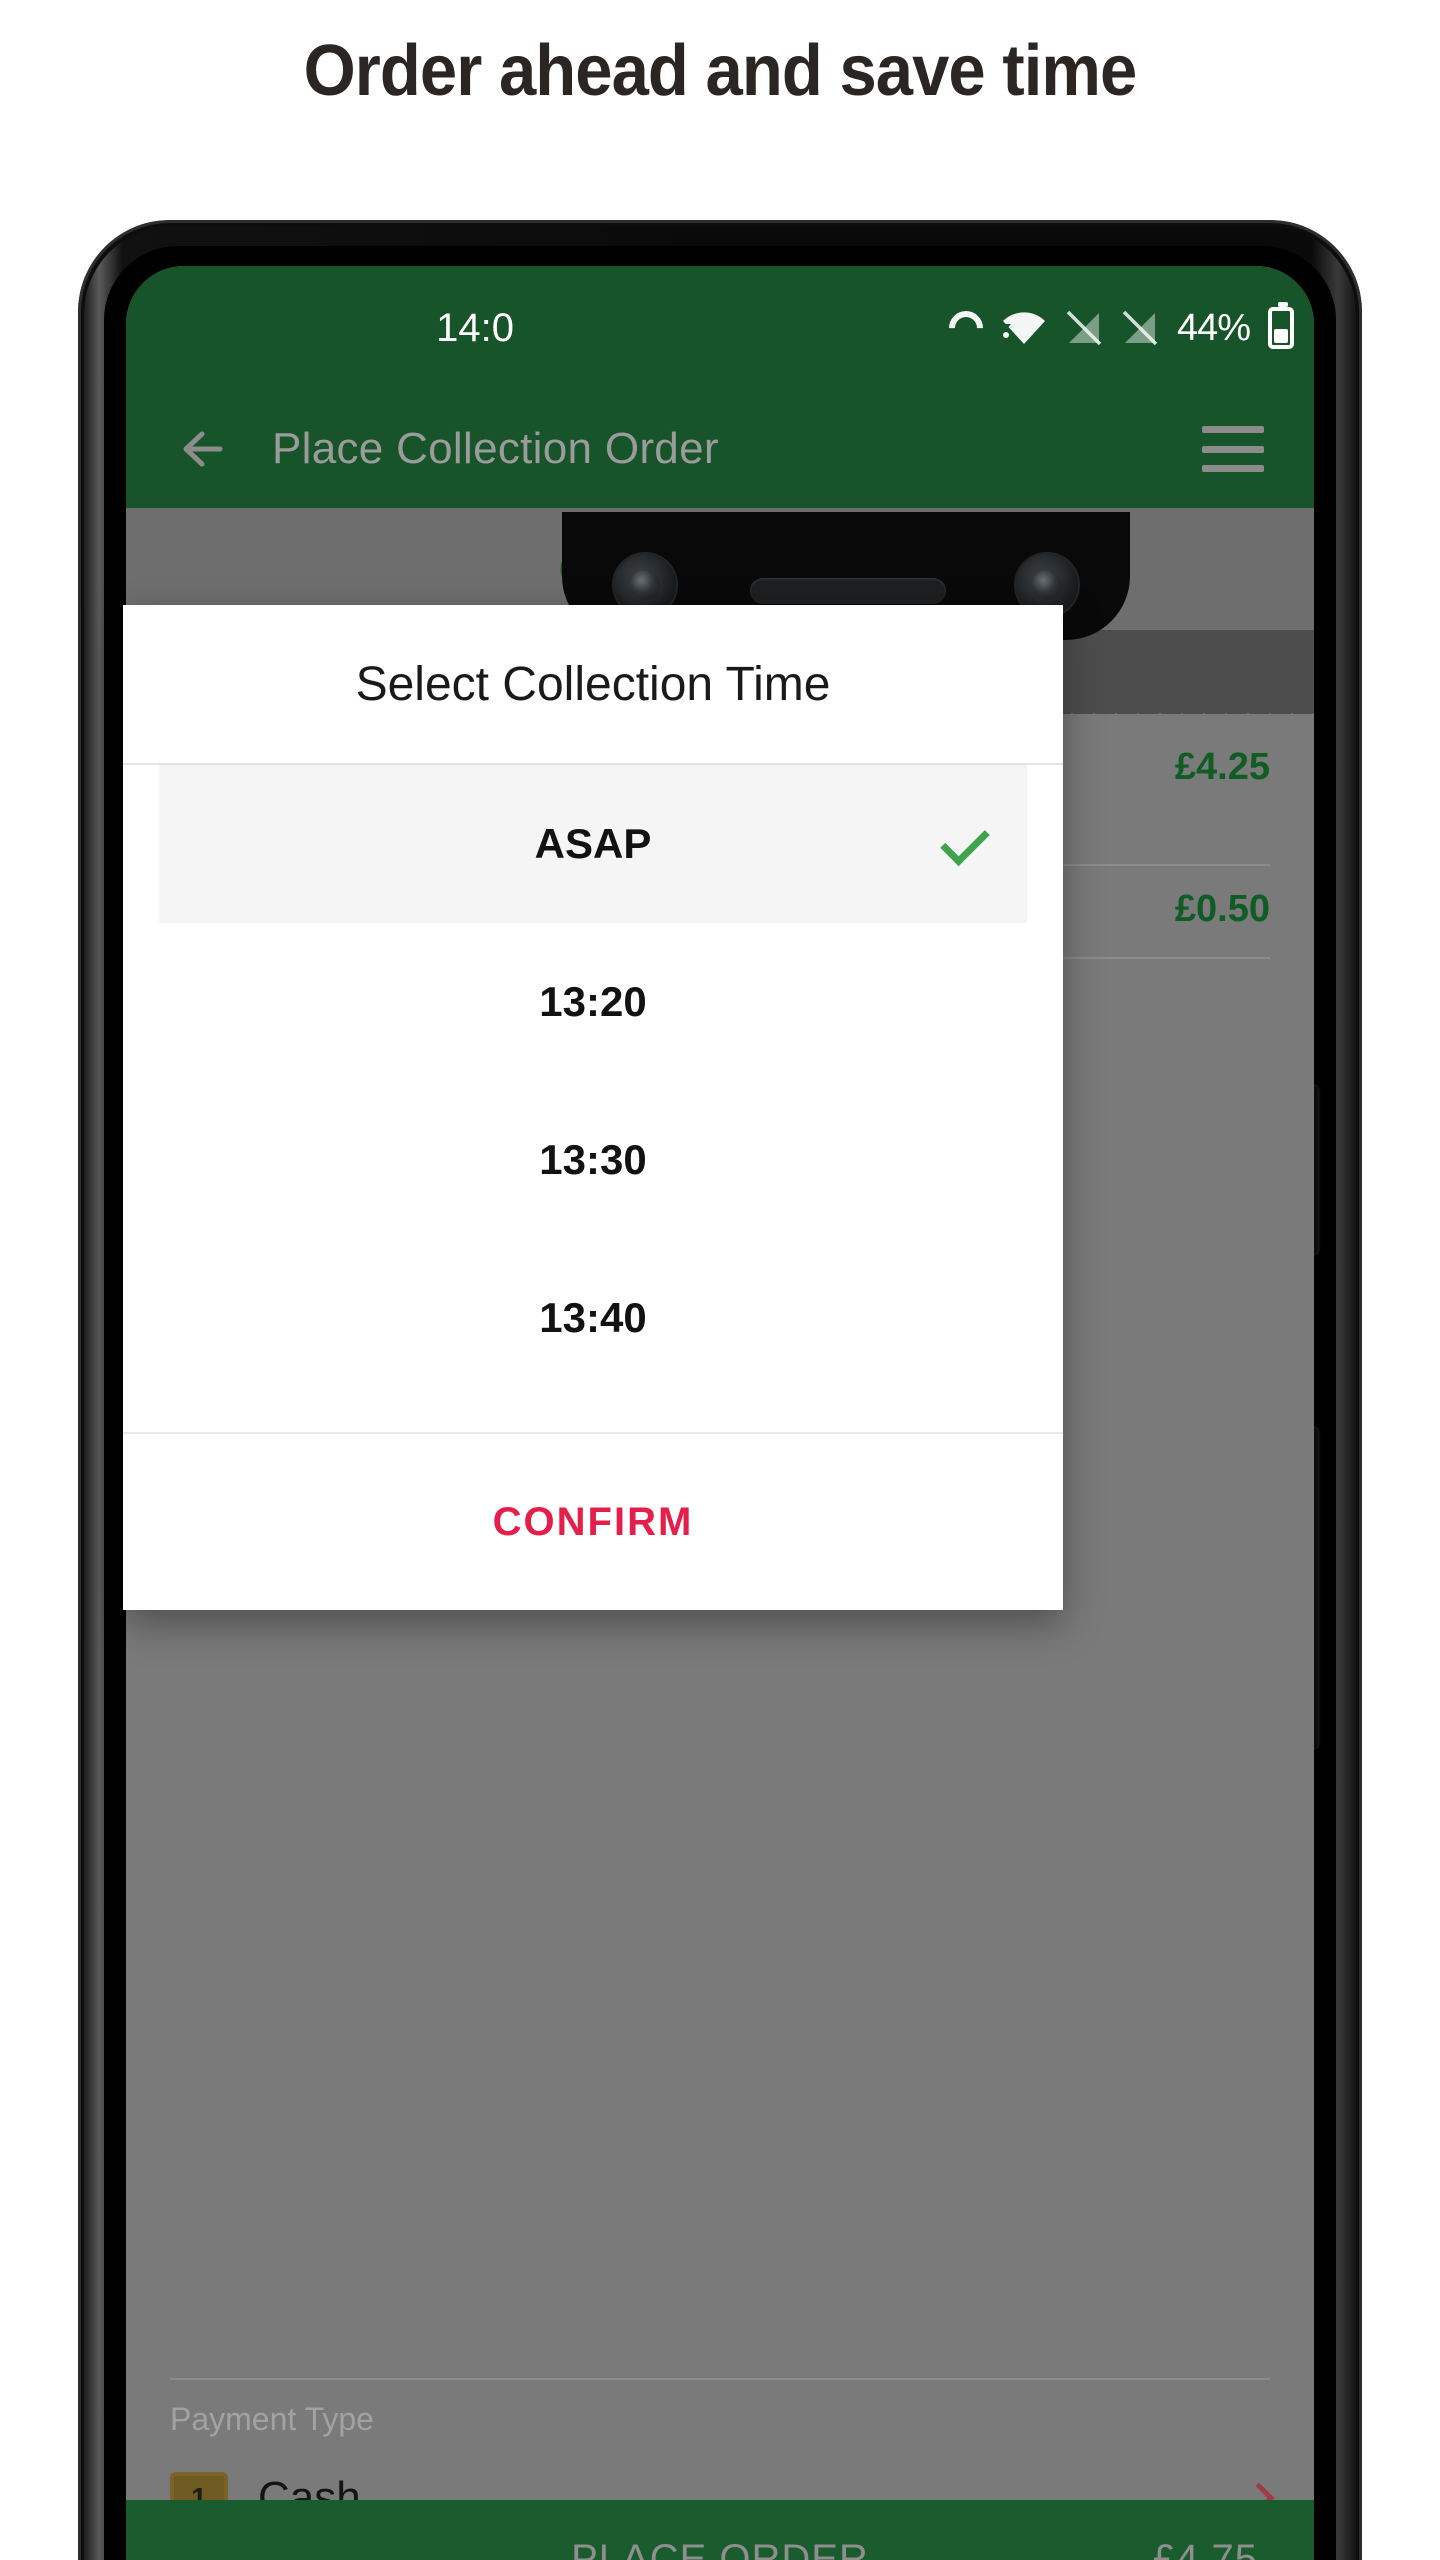  What do you see at coordinates (1023, 328) in the screenshot?
I see `wifi-icon` at bounding box center [1023, 328].